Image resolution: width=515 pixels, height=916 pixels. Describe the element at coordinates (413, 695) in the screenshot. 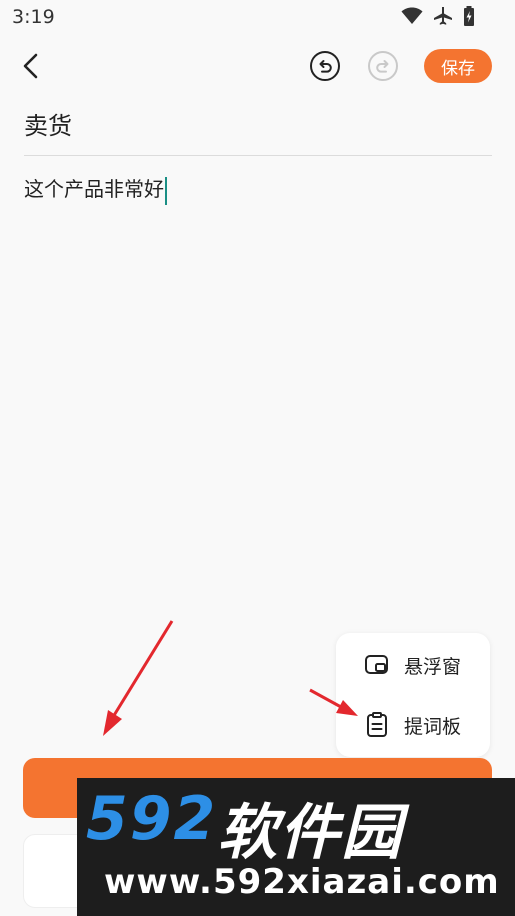

I see `popup-menu: 悬浮窗 提词板` at that location.